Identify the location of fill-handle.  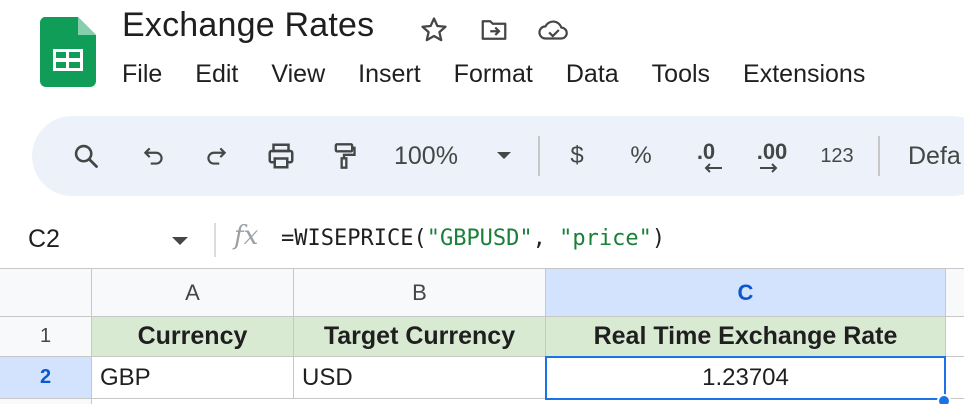
(944, 399).